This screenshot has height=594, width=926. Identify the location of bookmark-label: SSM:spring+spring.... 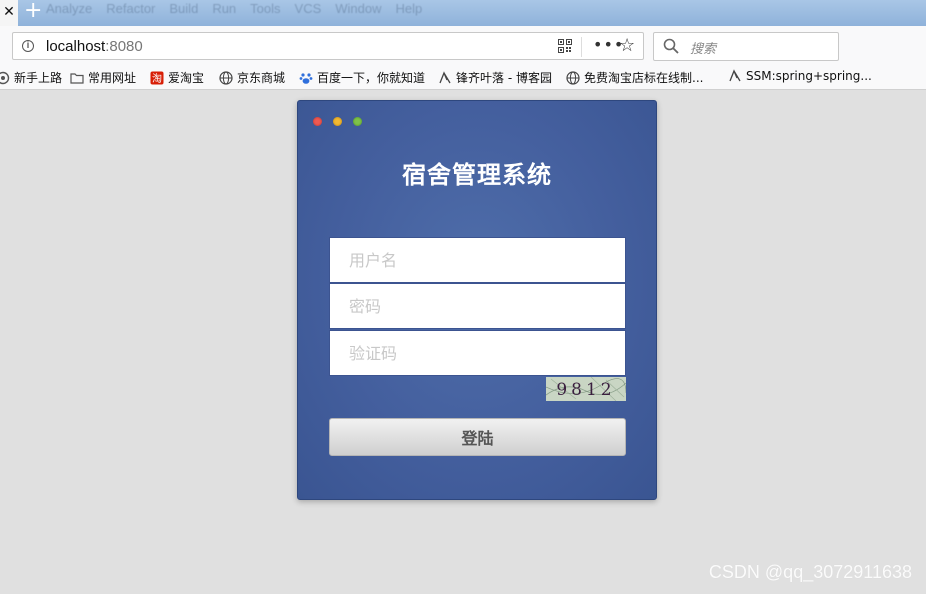
(809, 76).